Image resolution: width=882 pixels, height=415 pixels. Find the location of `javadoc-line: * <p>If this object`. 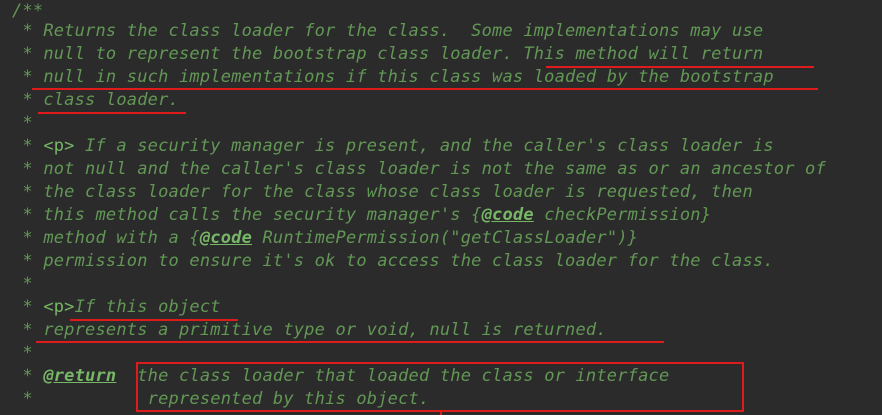

javadoc-line: * <p>If this object is located at coordinates (116, 307).